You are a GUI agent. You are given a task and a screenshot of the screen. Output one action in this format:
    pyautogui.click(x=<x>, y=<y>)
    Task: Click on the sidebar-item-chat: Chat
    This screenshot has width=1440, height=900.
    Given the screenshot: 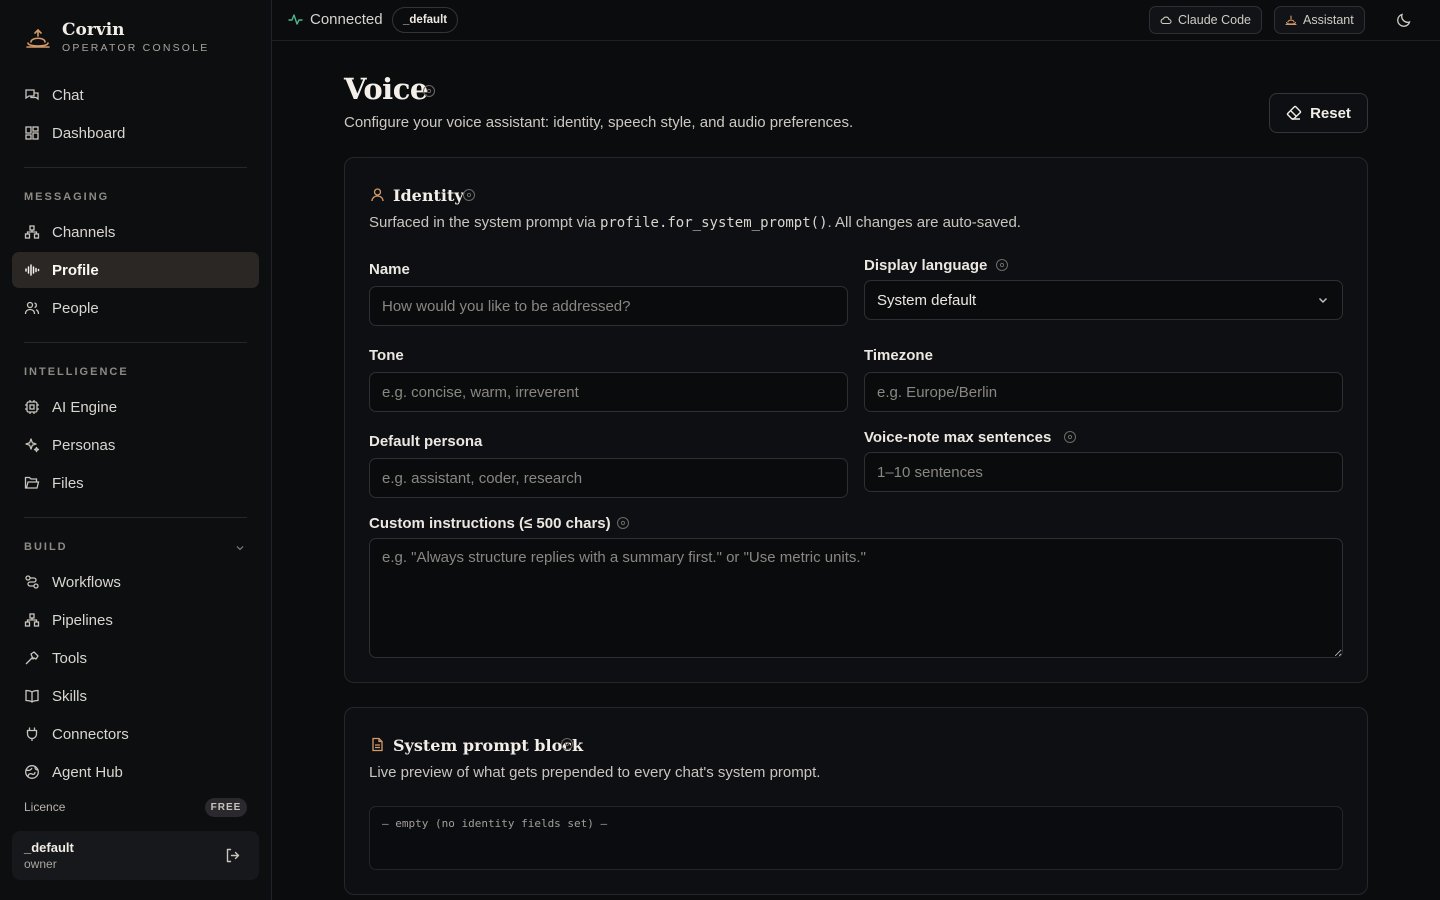 What is the action you would take?
    pyautogui.click(x=135, y=95)
    